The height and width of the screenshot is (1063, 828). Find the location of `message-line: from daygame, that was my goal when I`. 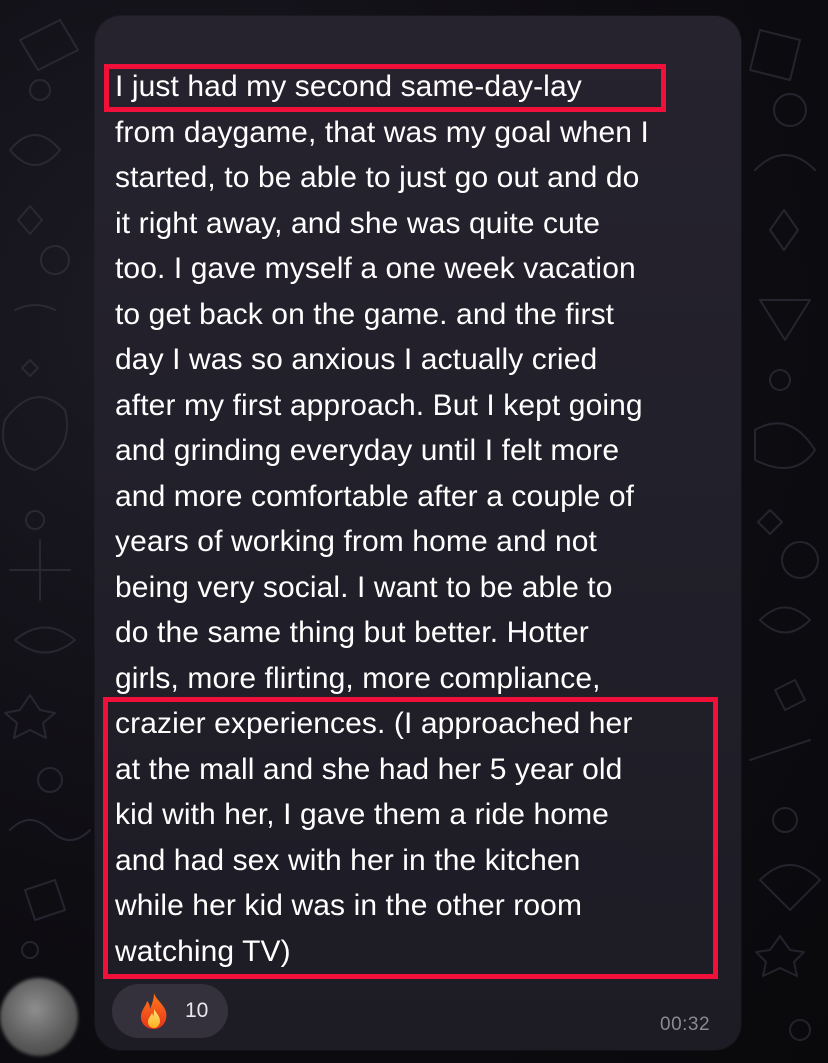

message-line: from daygame, that was my goal when I is located at coordinates (382, 132).